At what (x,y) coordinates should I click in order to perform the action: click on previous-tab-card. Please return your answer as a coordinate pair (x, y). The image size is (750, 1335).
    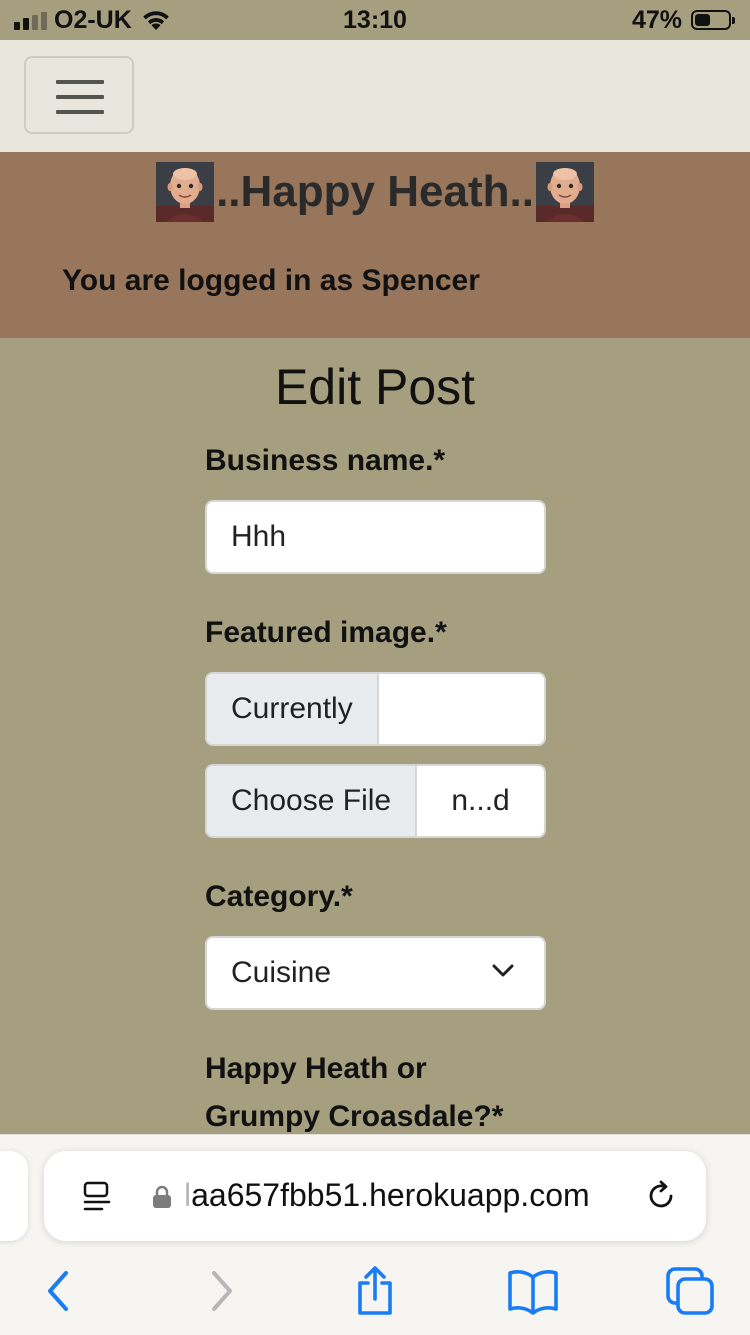
    Looking at the image, I should click on (14, 1196).